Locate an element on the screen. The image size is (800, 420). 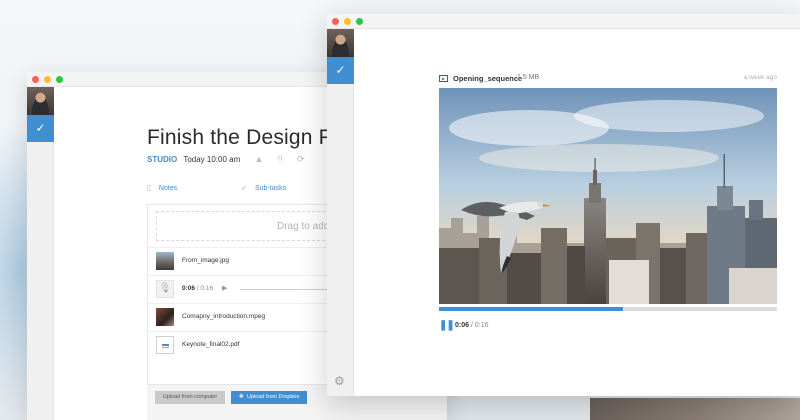
task-tabs: ▯ Notes ✓ Sub-tasks is located at coordinates (247, 188).